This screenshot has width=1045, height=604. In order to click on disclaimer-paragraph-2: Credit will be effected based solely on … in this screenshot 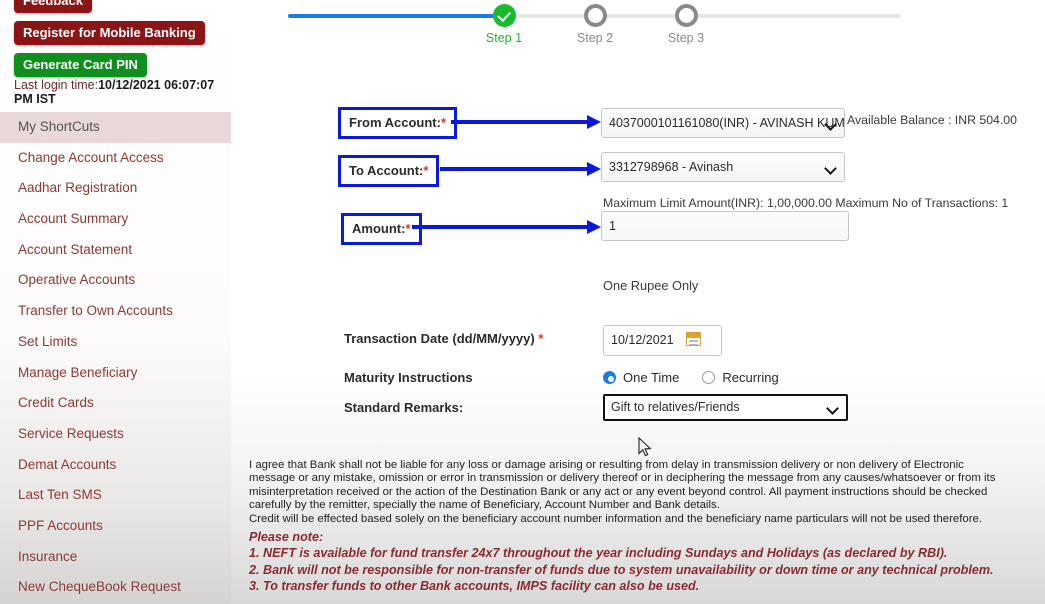, I will do `click(615, 518)`.